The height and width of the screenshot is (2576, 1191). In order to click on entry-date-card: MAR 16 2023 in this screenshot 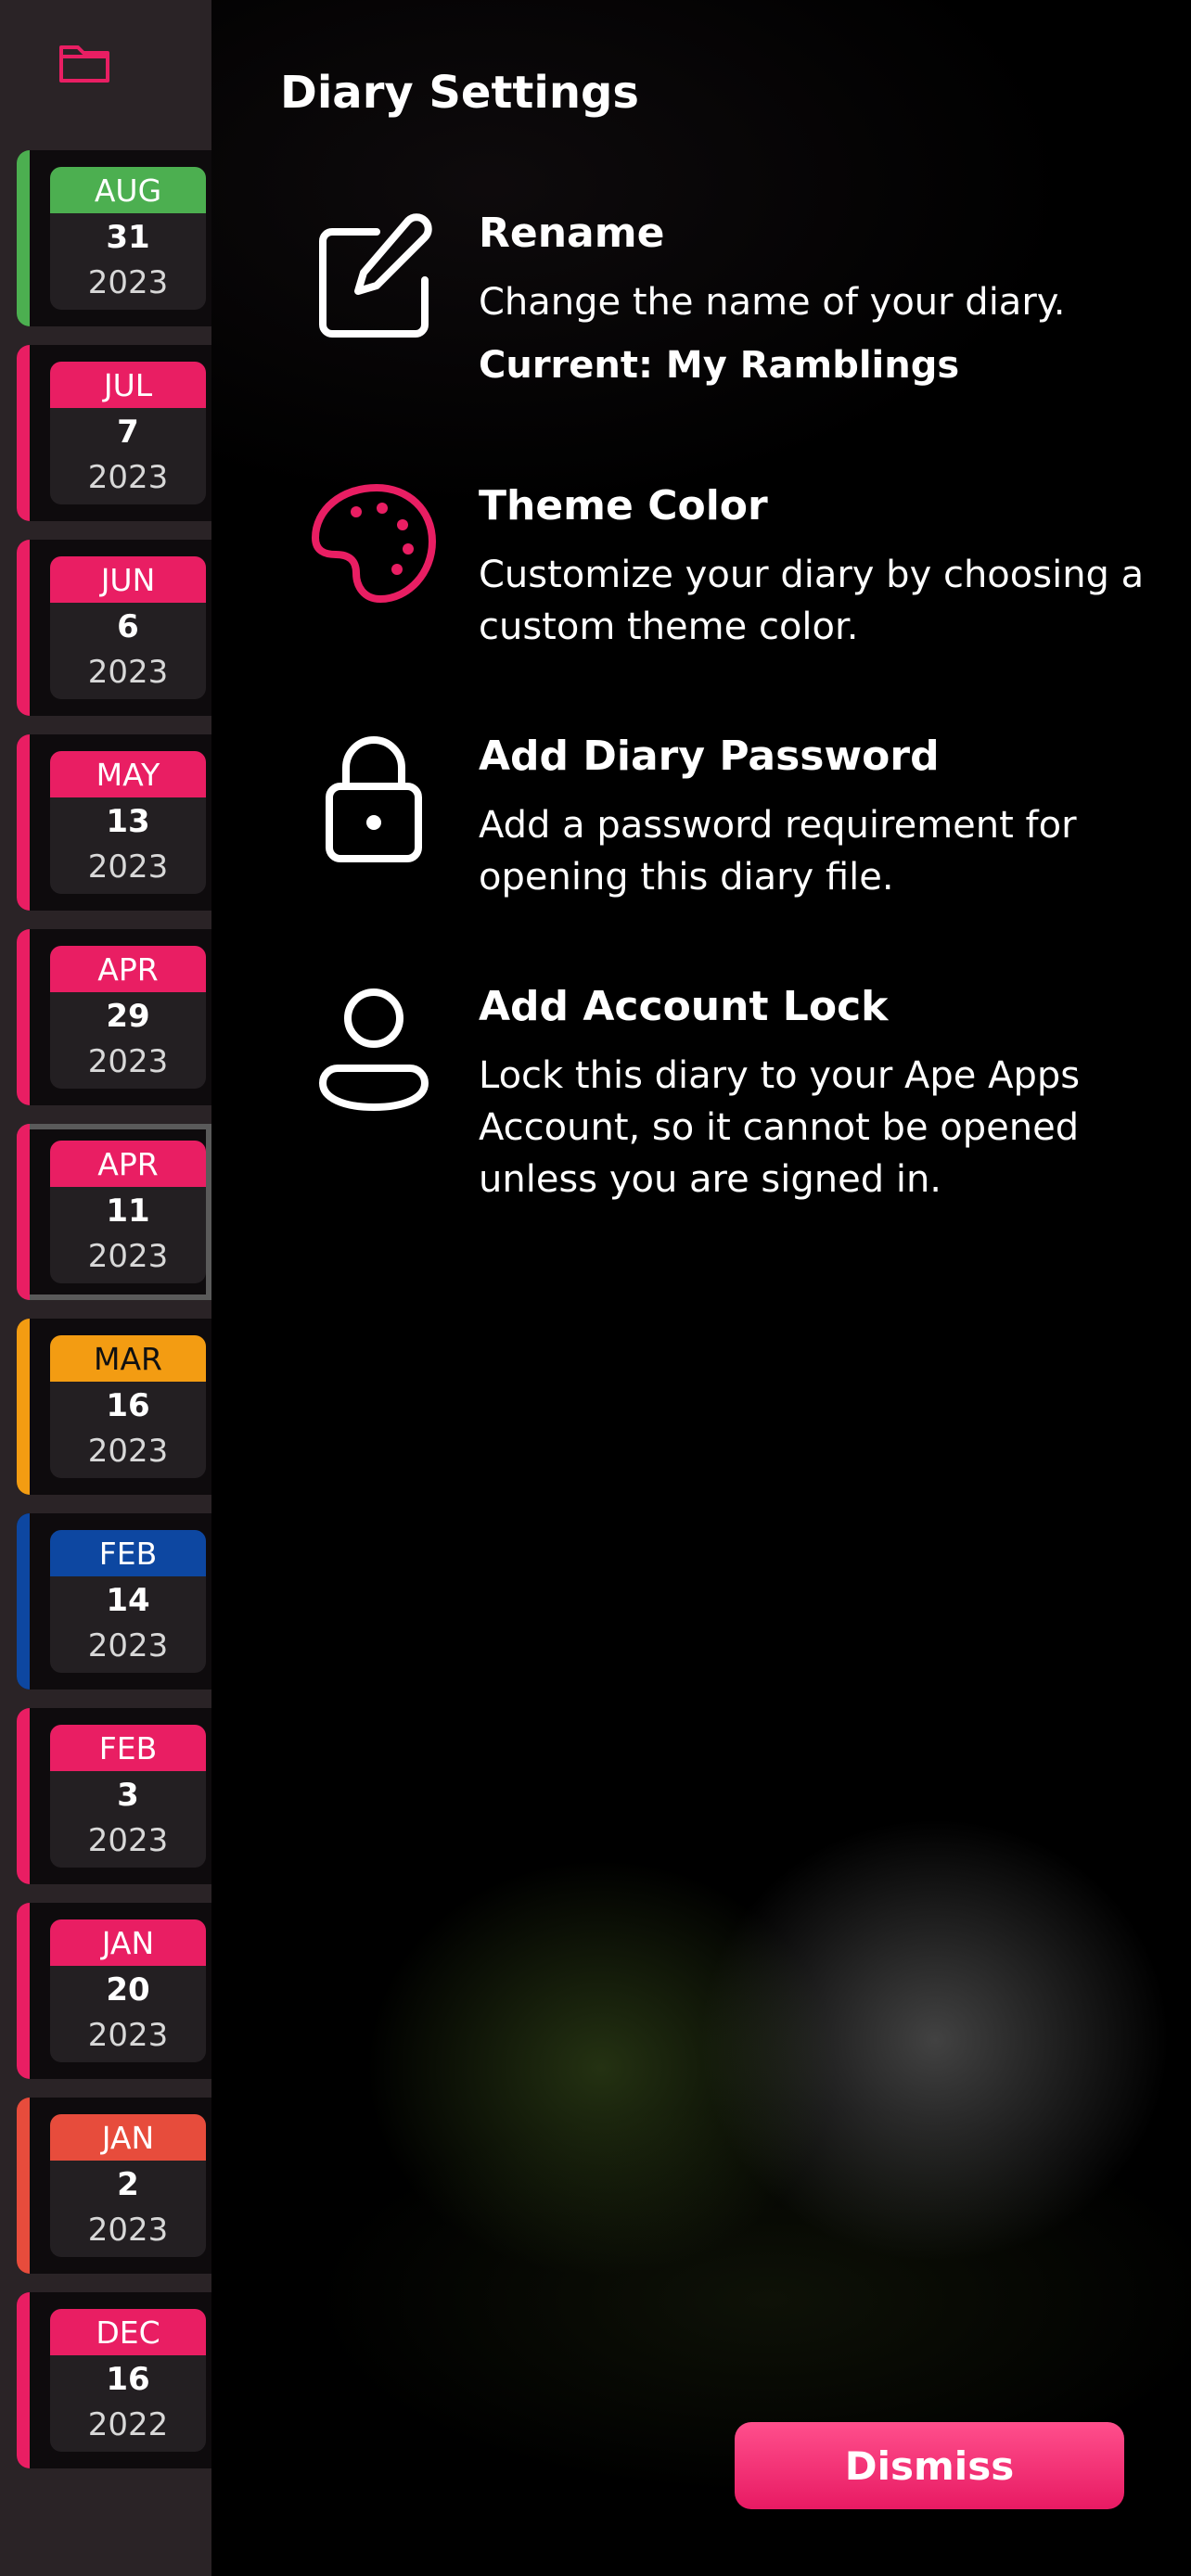, I will do `click(128, 1406)`.